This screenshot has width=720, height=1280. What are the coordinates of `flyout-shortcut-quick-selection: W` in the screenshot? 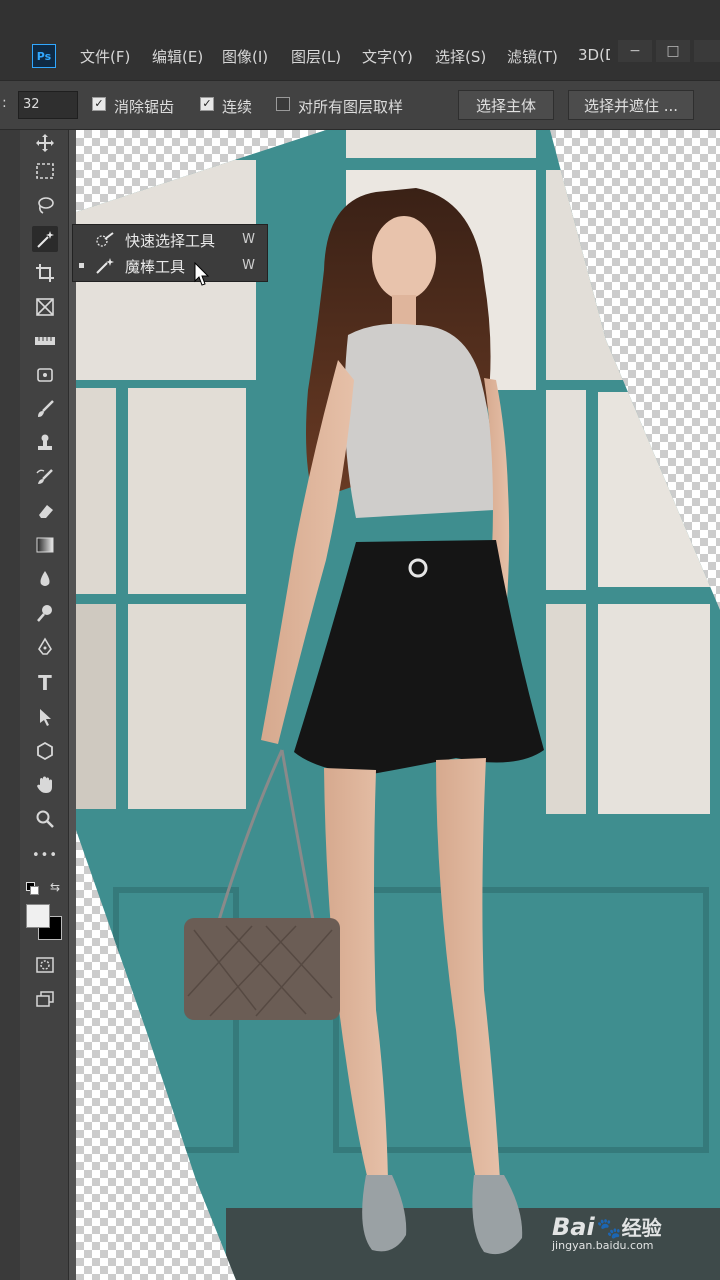 It's located at (248, 239).